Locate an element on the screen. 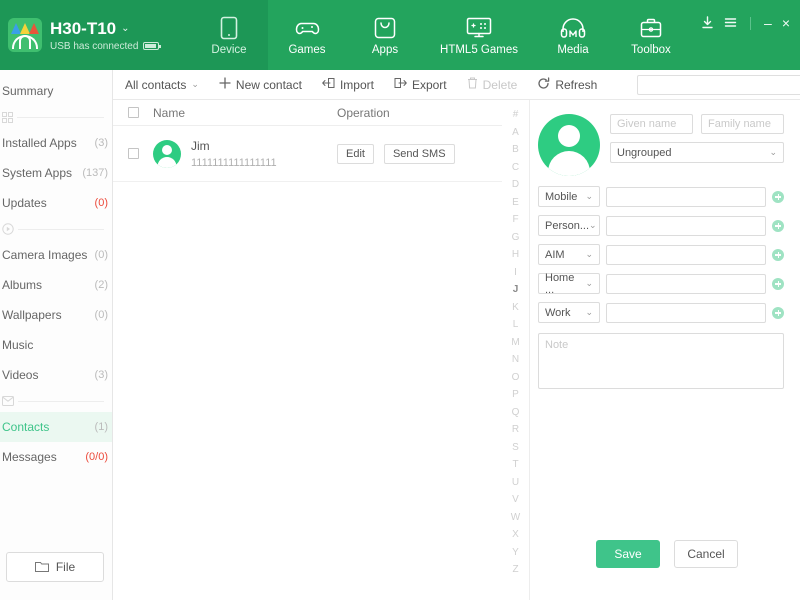  hamburger-menu-icon is located at coordinates (730, 23).